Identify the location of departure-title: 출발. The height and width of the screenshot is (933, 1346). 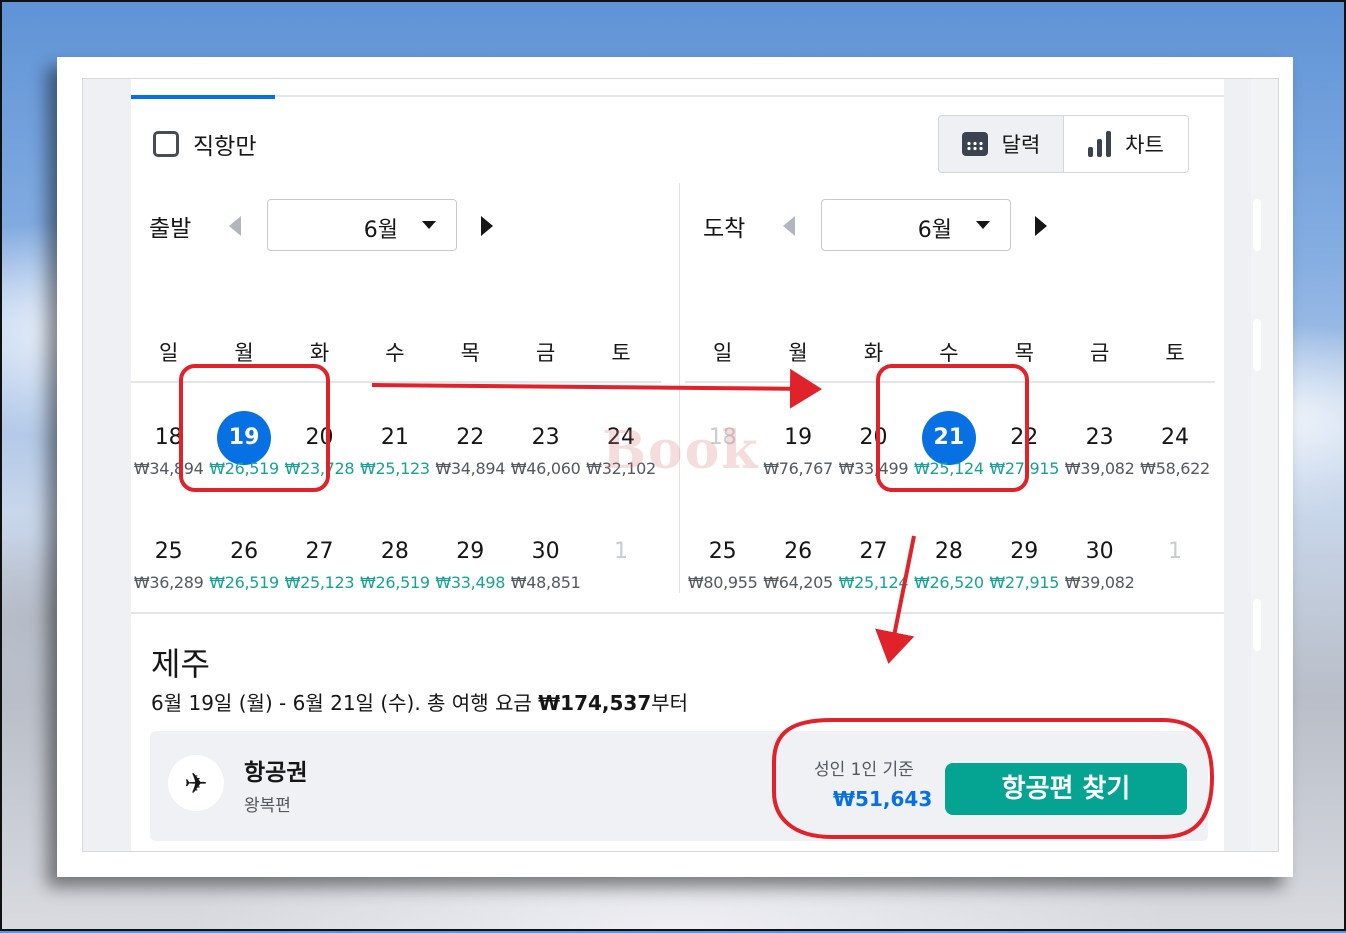
(170, 229).